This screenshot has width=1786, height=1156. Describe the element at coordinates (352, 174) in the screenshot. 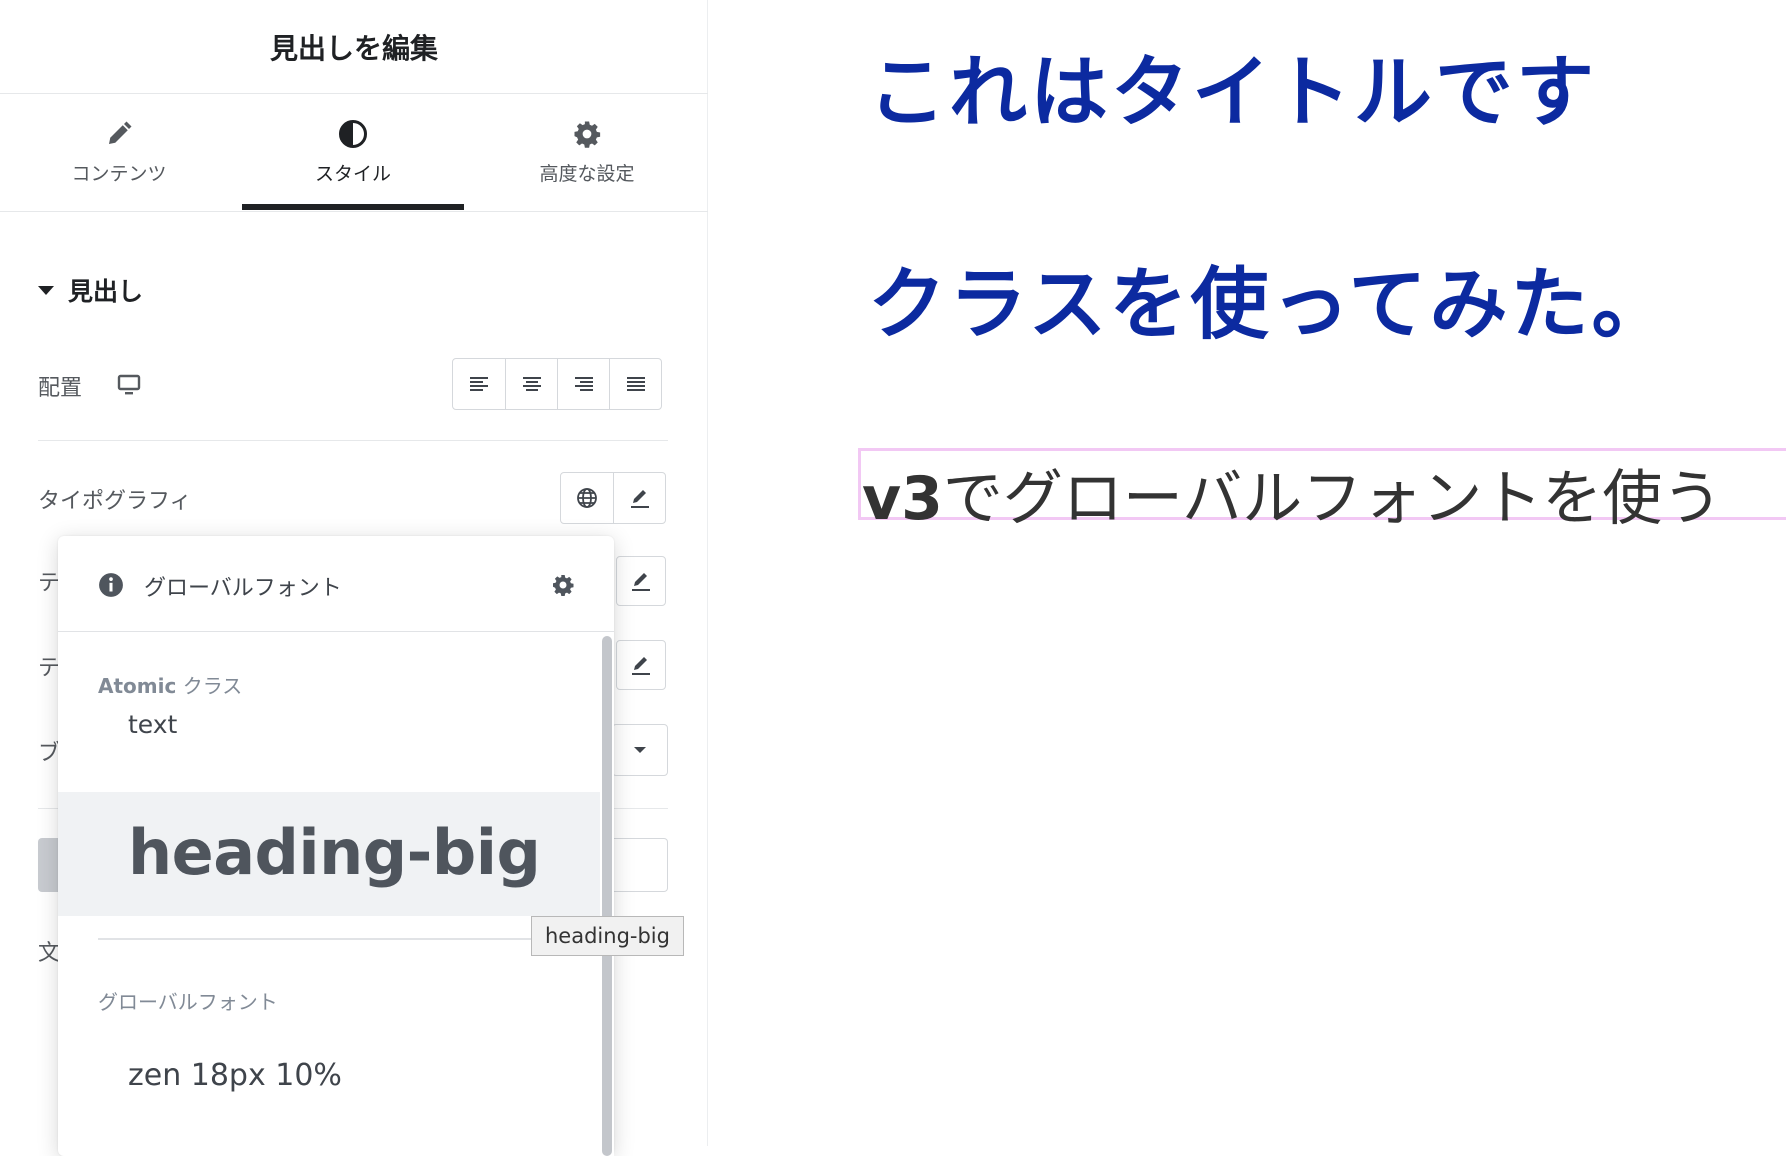

I see `tab-label: スタイル` at that location.